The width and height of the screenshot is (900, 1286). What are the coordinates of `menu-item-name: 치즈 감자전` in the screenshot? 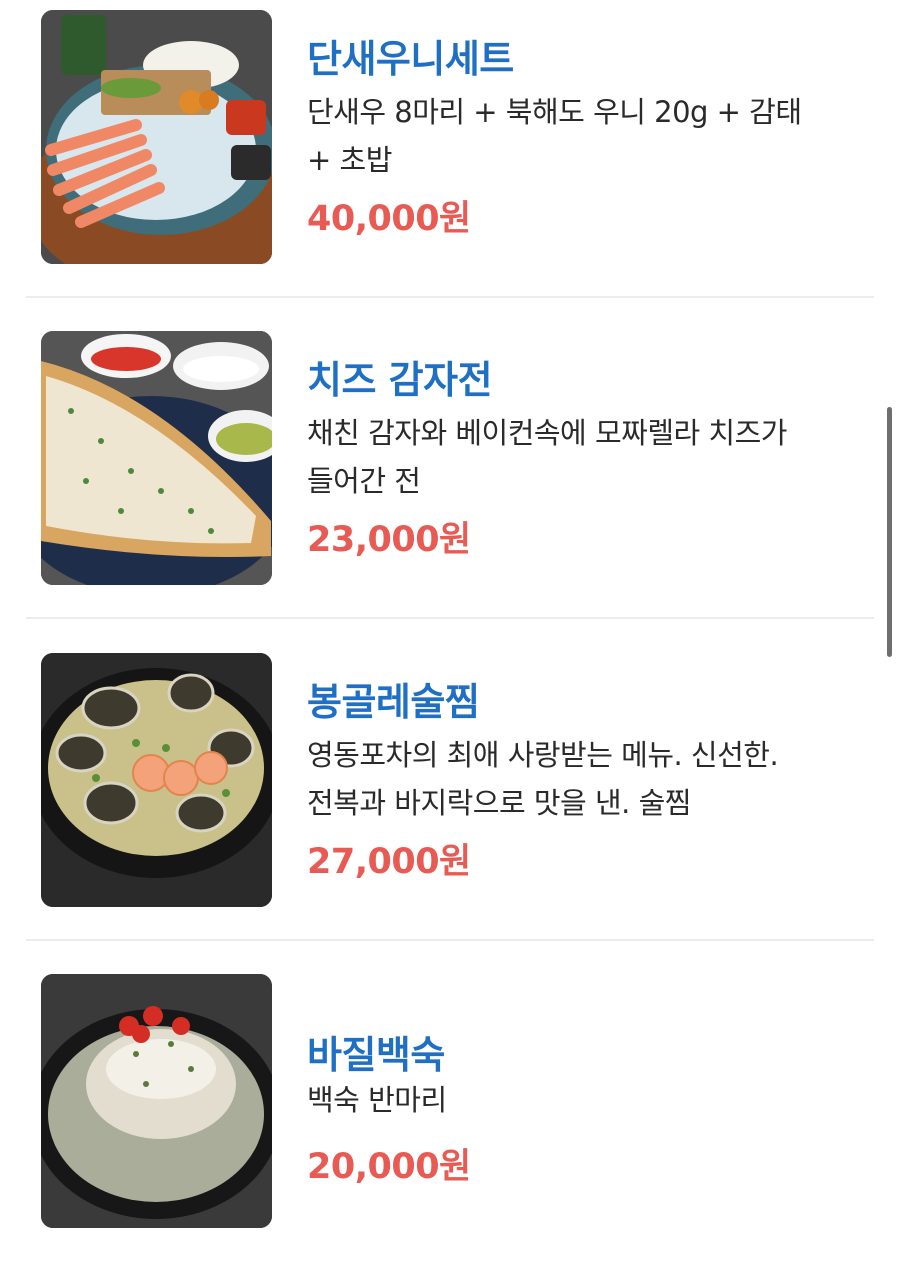 It's located at (400, 380).